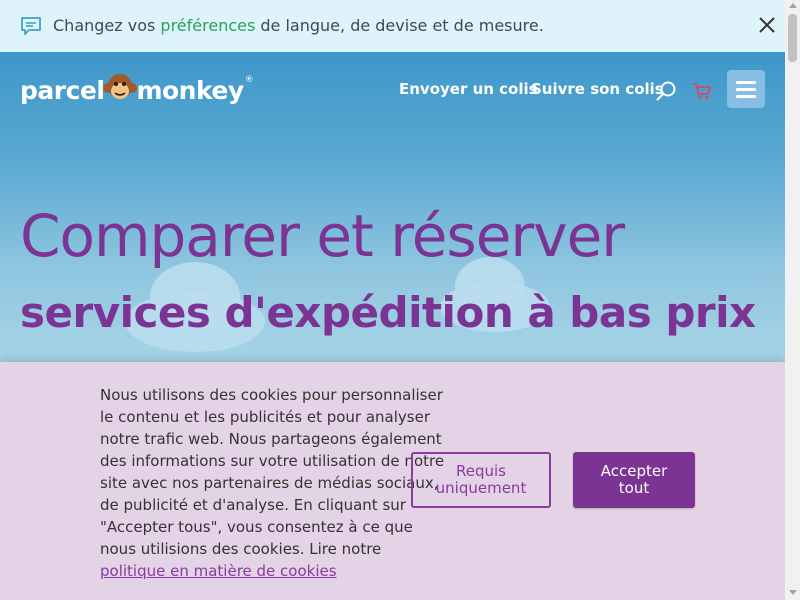 This screenshot has height=600, width=800. Describe the element at coordinates (468, 89) in the screenshot. I see `nav-send-parcel: Envoyer un colis` at that location.